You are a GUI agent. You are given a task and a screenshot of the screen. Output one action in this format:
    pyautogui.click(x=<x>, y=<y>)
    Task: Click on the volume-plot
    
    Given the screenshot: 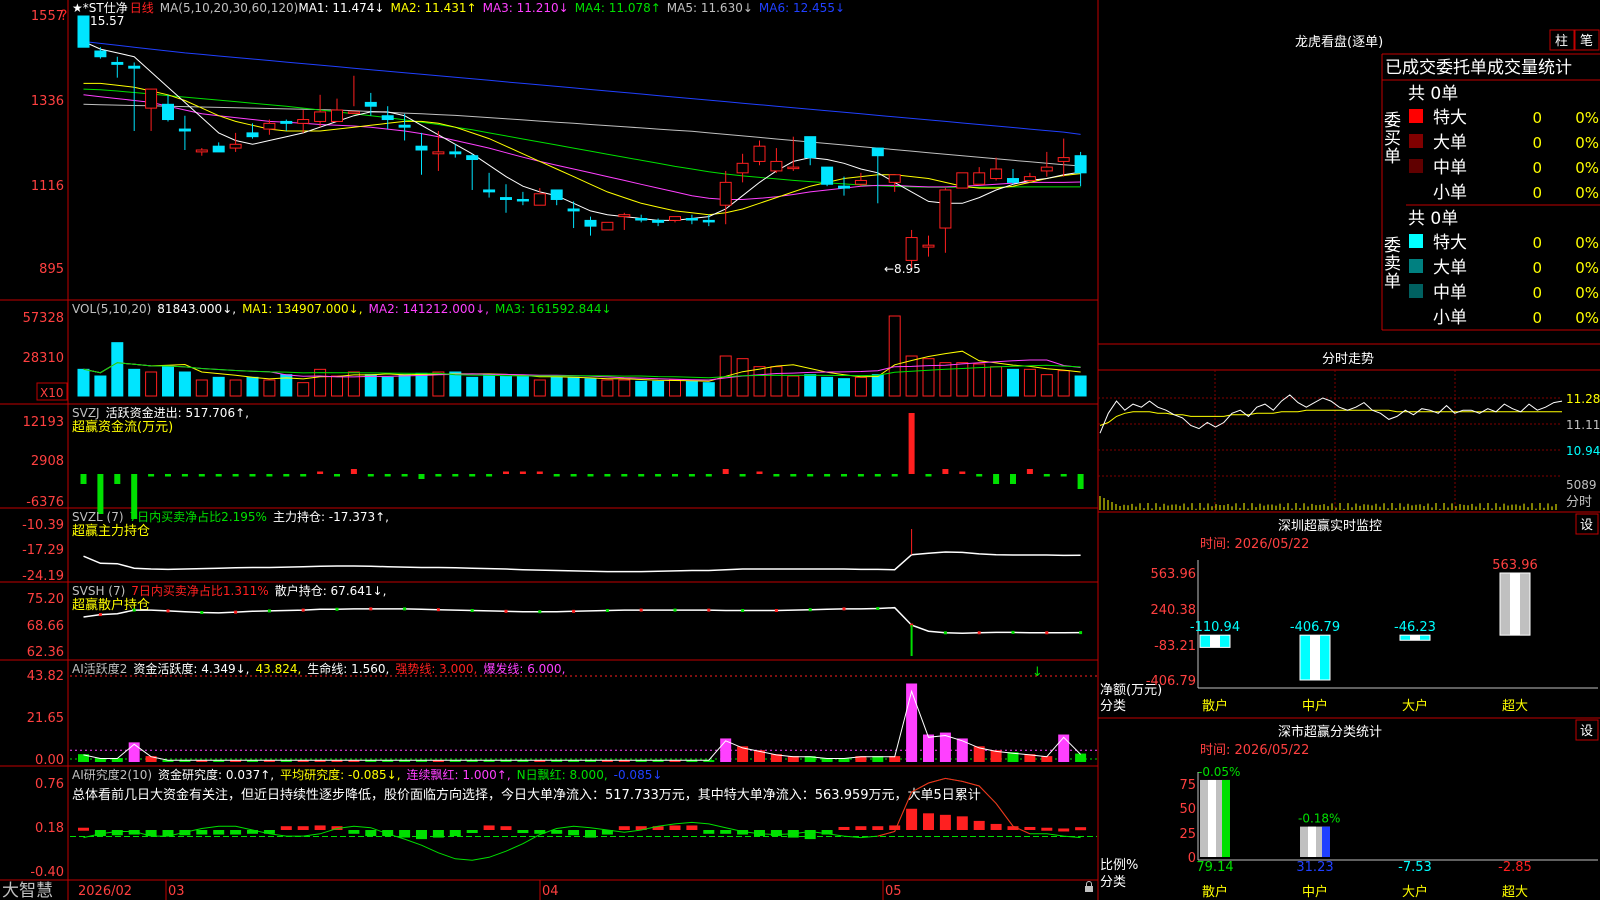 What is the action you would take?
    pyautogui.click(x=582, y=356)
    